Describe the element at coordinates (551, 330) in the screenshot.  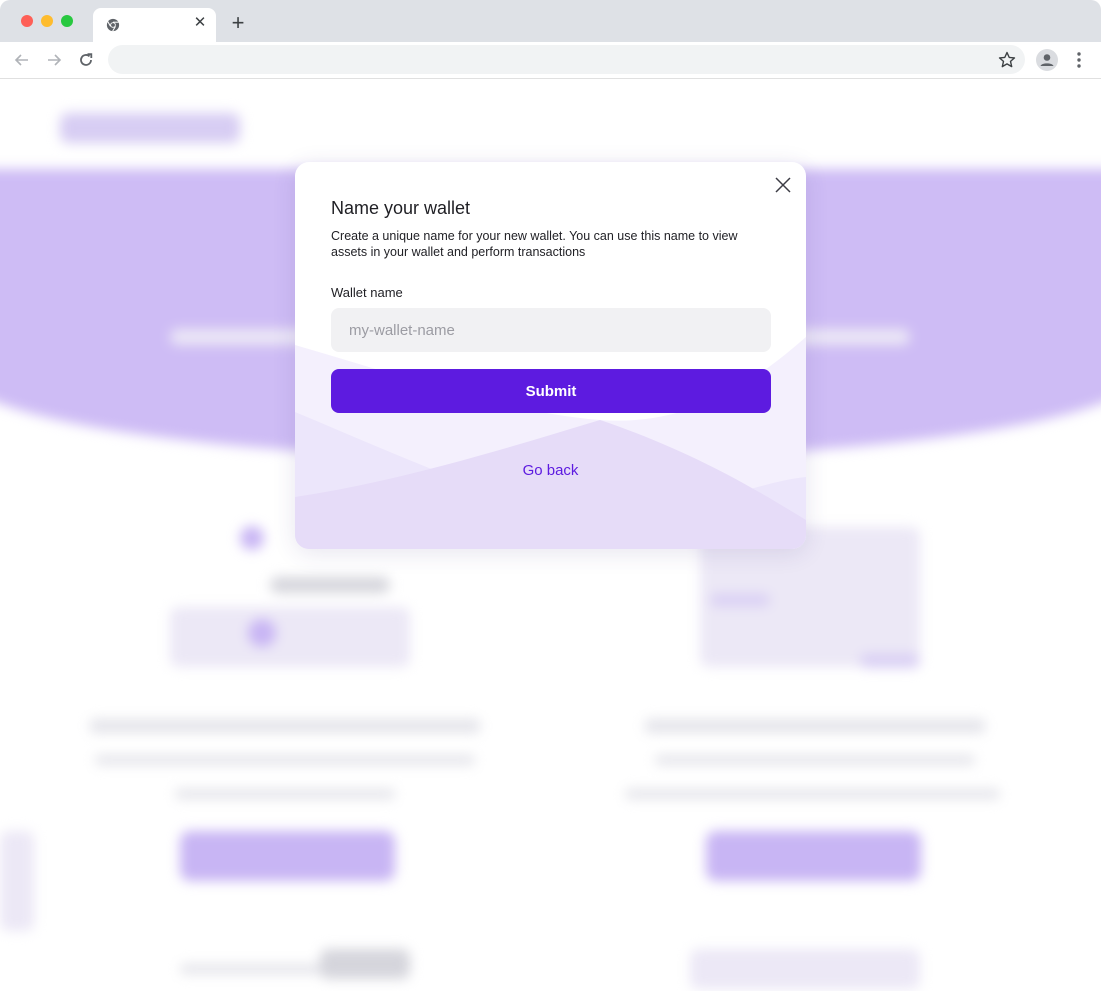
I see `wallet-name-input` at that location.